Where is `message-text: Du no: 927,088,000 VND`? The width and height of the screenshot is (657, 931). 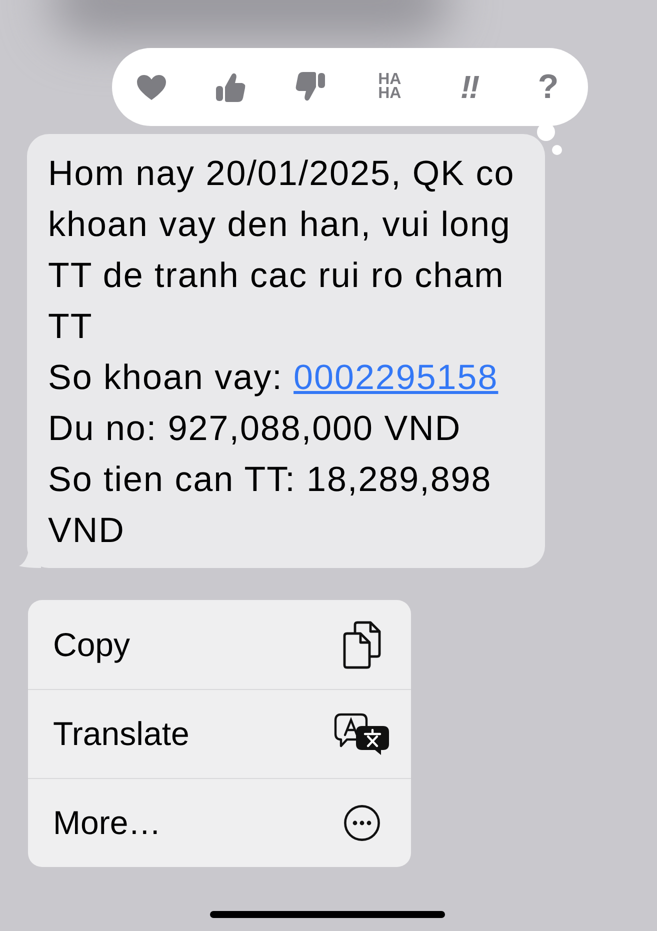
message-text: Du no: 927,088,000 VND is located at coordinates (255, 429).